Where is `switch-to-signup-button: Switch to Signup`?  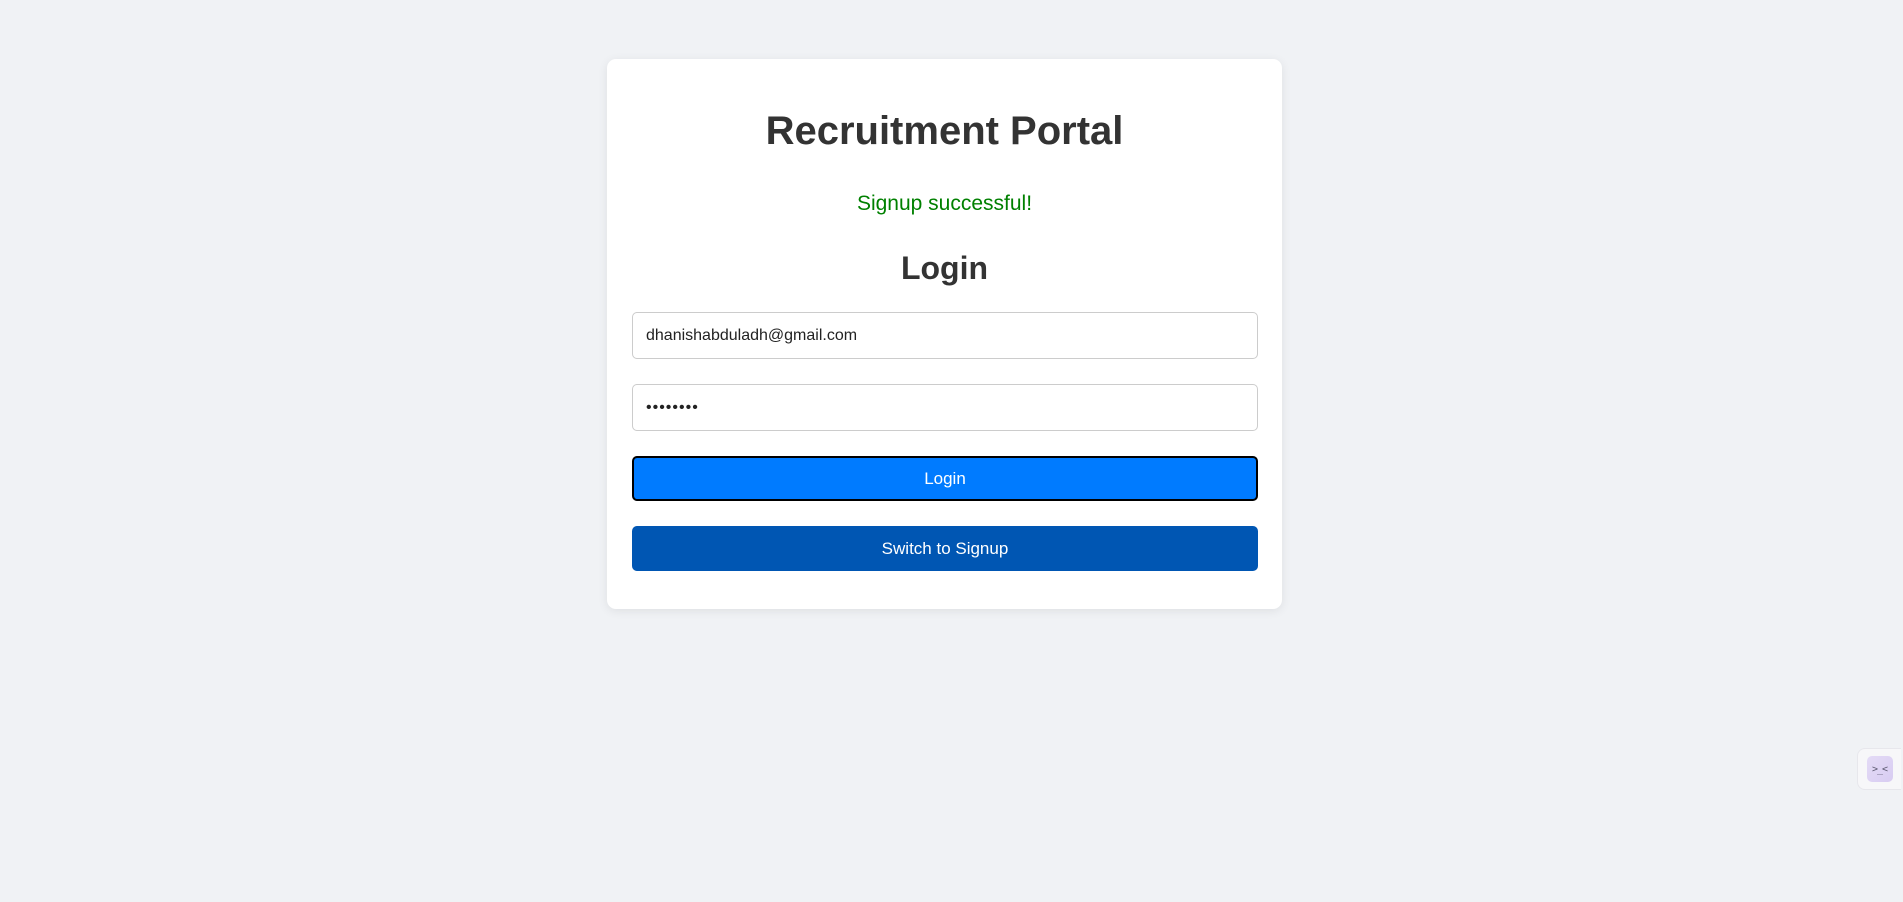 switch-to-signup-button: Switch to Signup is located at coordinates (945, 548).